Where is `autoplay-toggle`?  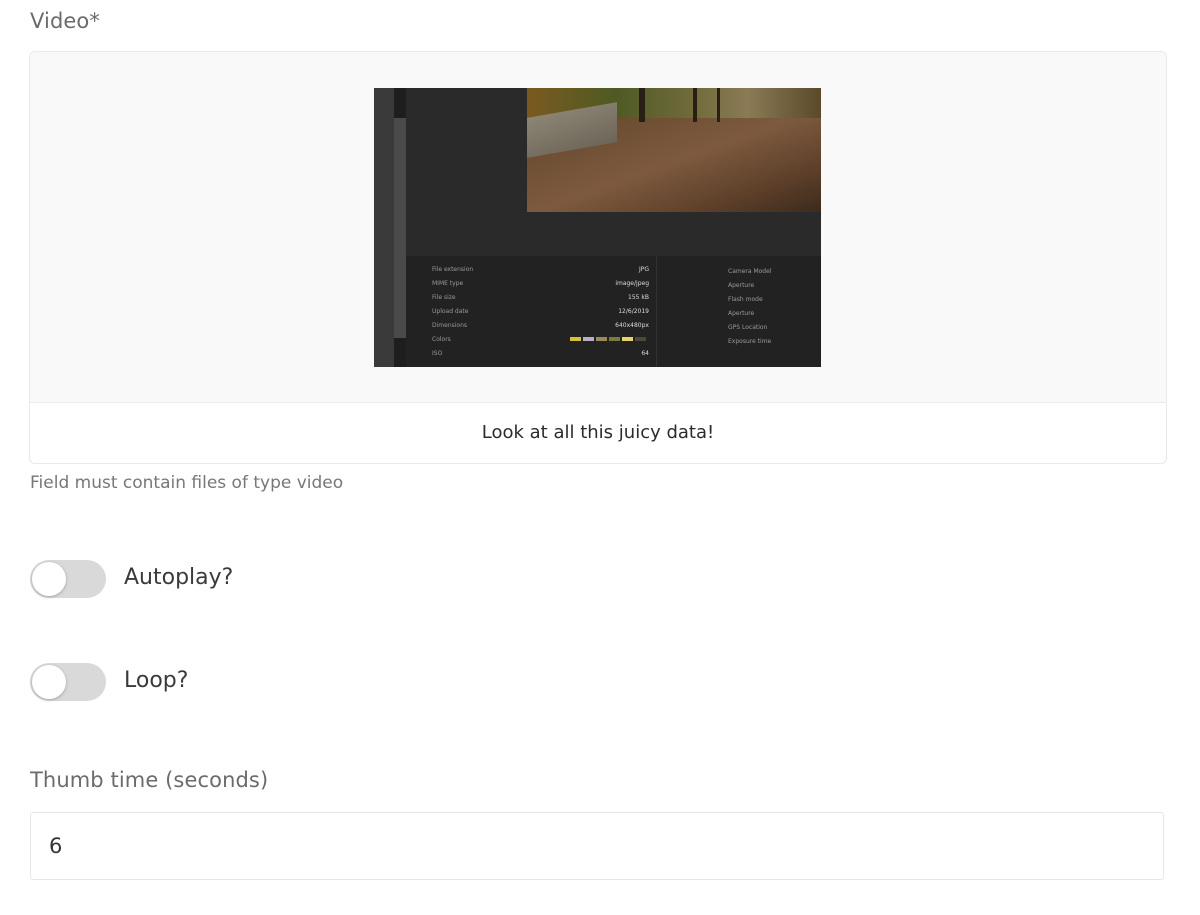
autoplay-toggle is located at coordinates (68, 579).